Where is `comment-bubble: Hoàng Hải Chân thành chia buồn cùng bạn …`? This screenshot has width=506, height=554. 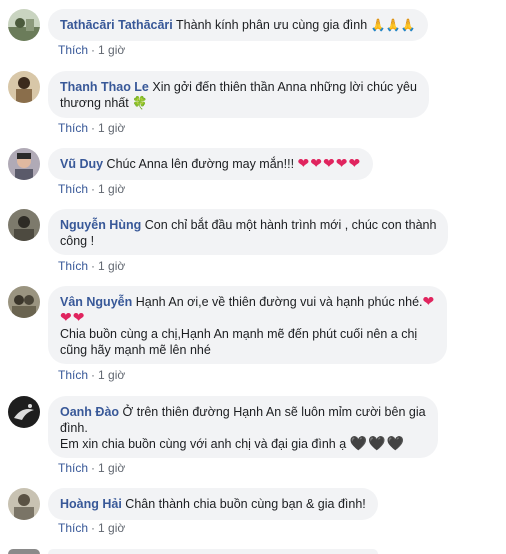 comment-bubble: Hoàng Hải Chân thành chia buồn cùng bạn … is located at coordinates (213, 504).